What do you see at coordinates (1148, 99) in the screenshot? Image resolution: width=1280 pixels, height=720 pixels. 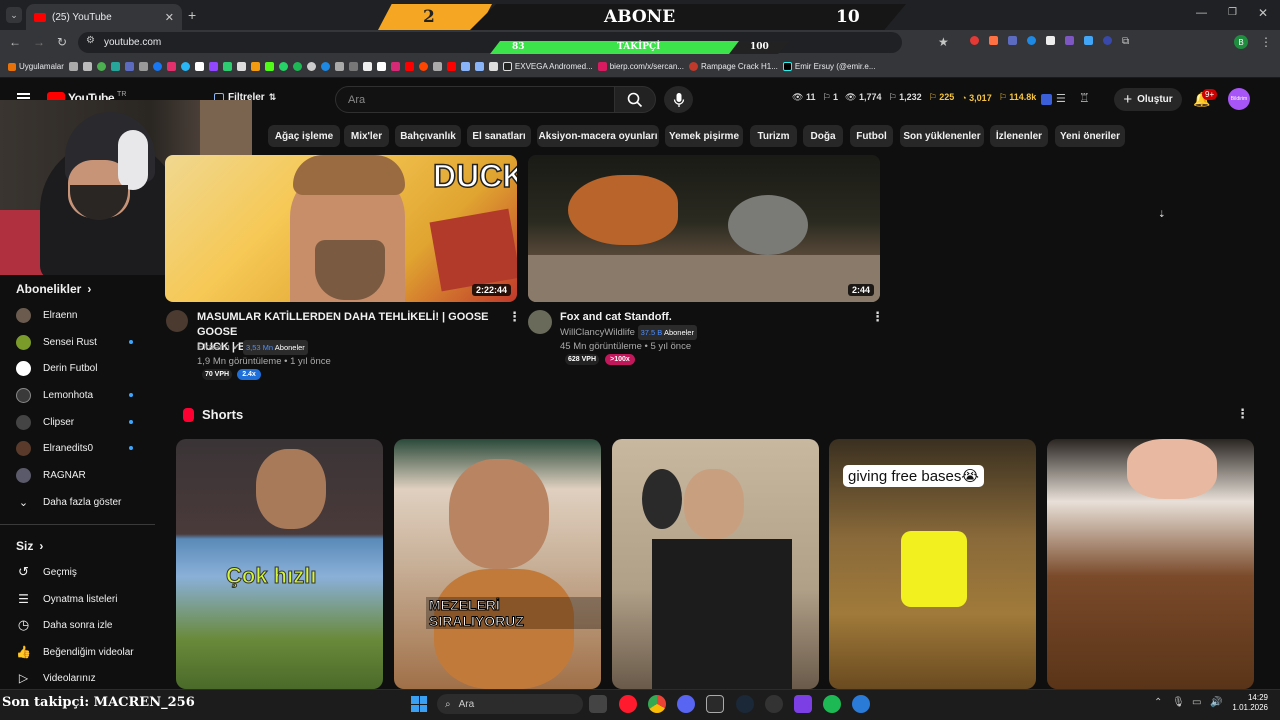 I see `create-button: + Oluştur` at bounding box center [1148, 99].